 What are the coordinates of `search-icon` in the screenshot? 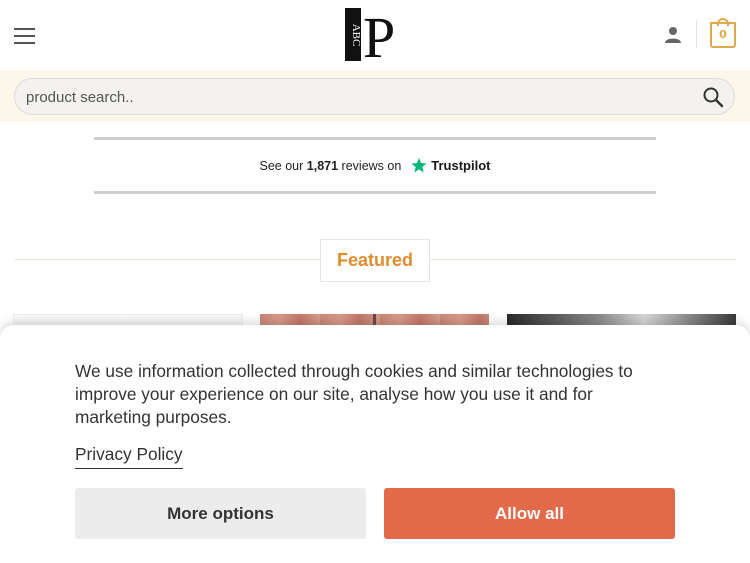 It's located at (713, 97).